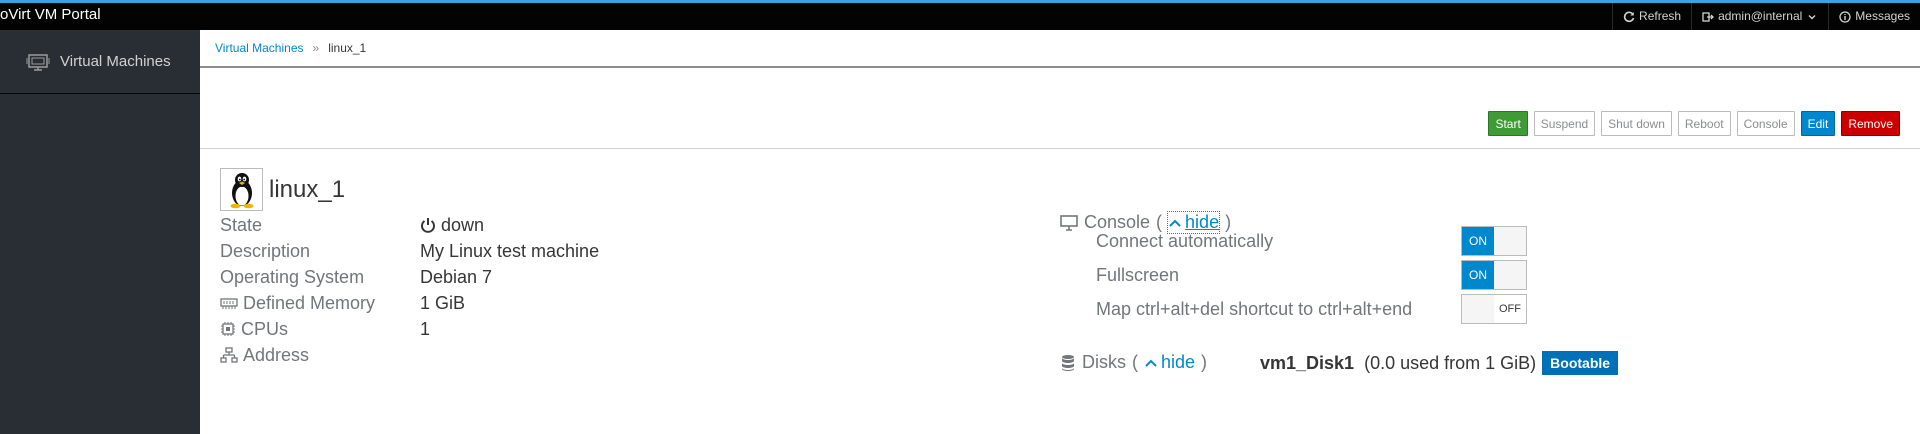 The image size is (1920, 434). I want to click on vm-header: linux_1, so click(282, 189).